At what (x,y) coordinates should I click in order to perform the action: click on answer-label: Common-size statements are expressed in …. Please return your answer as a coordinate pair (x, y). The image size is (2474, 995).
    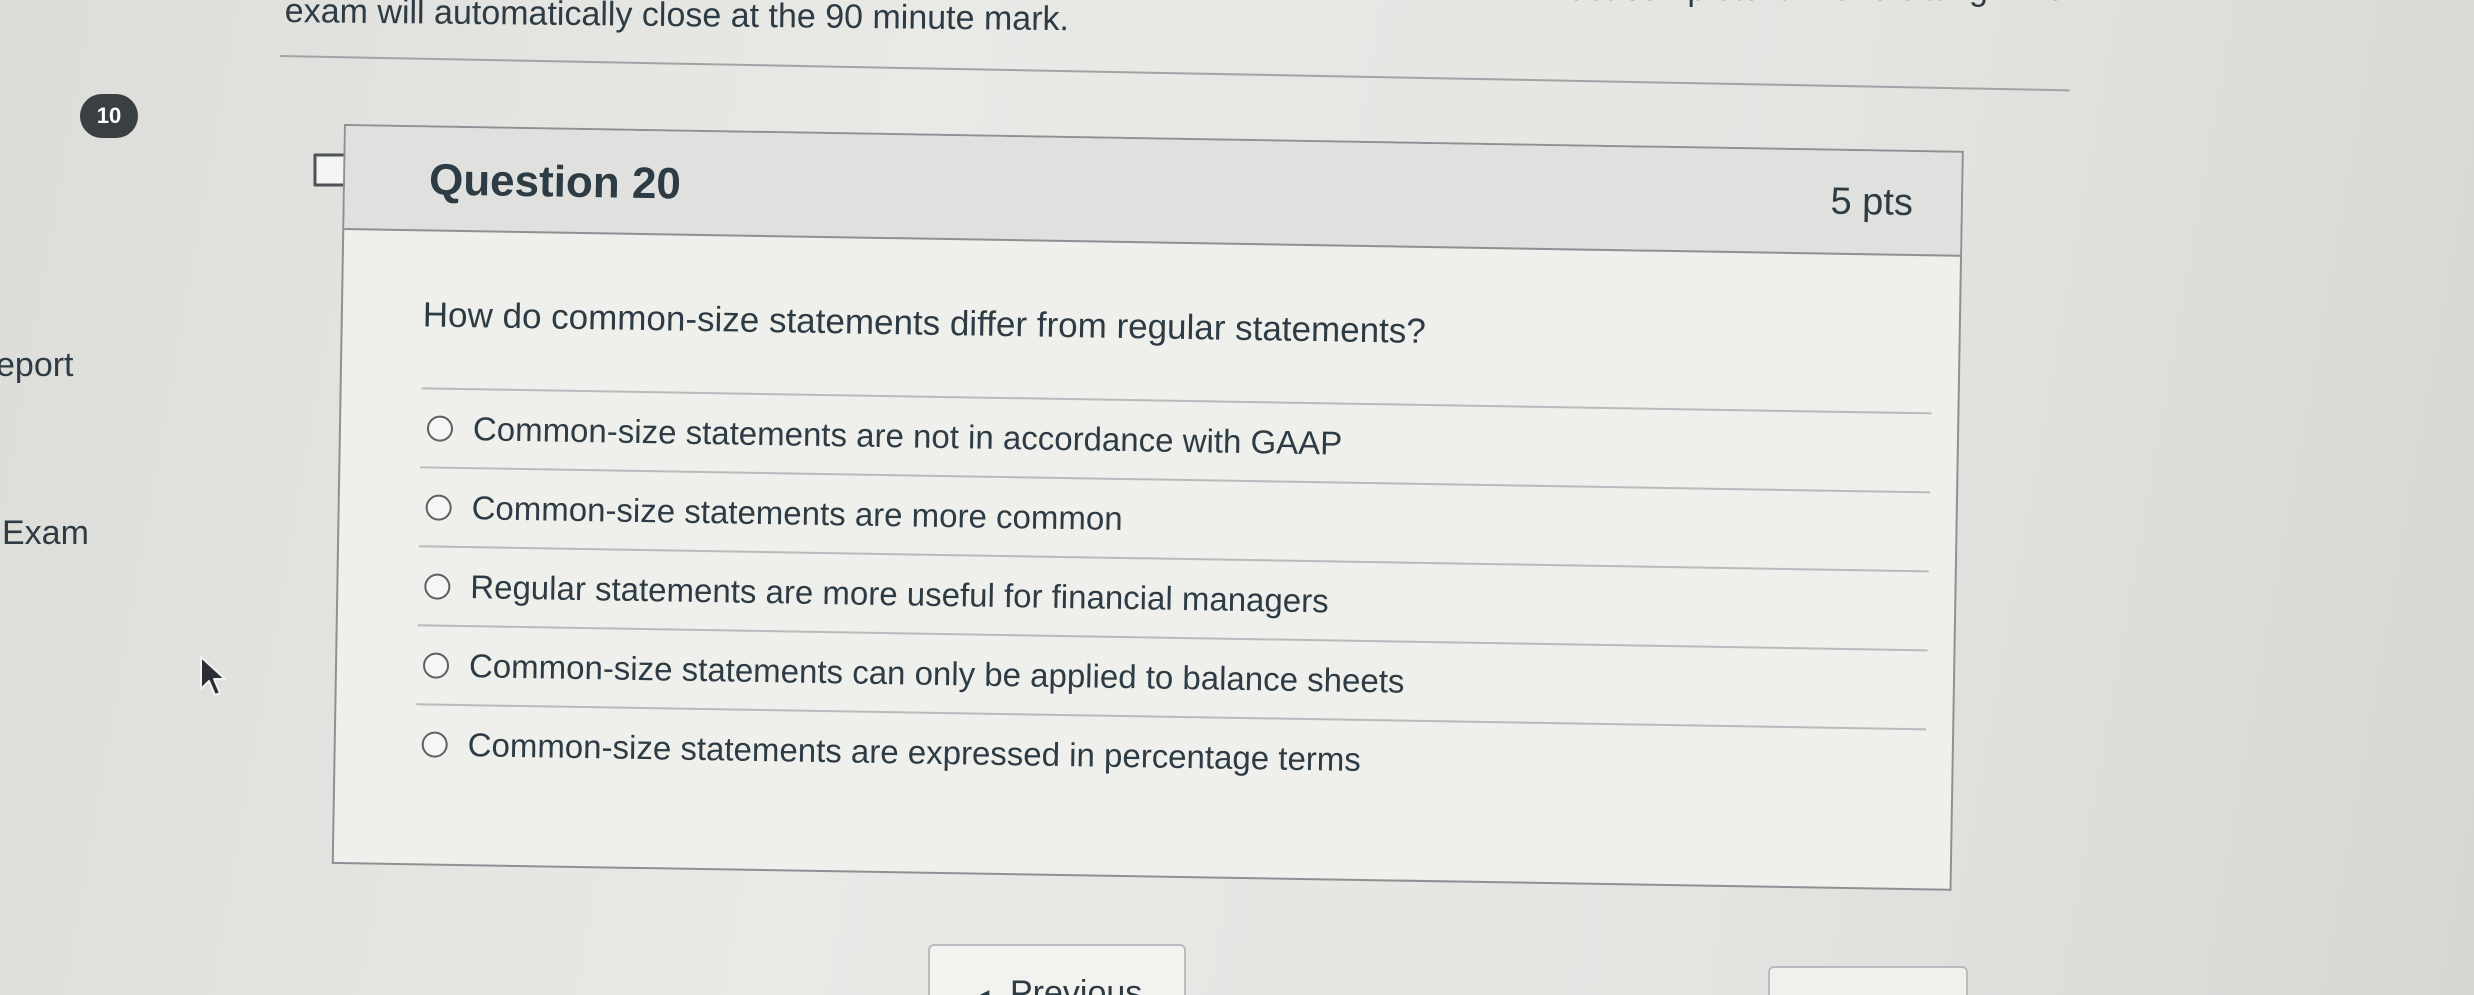
    Looking at the image, I should click on (914, 752).